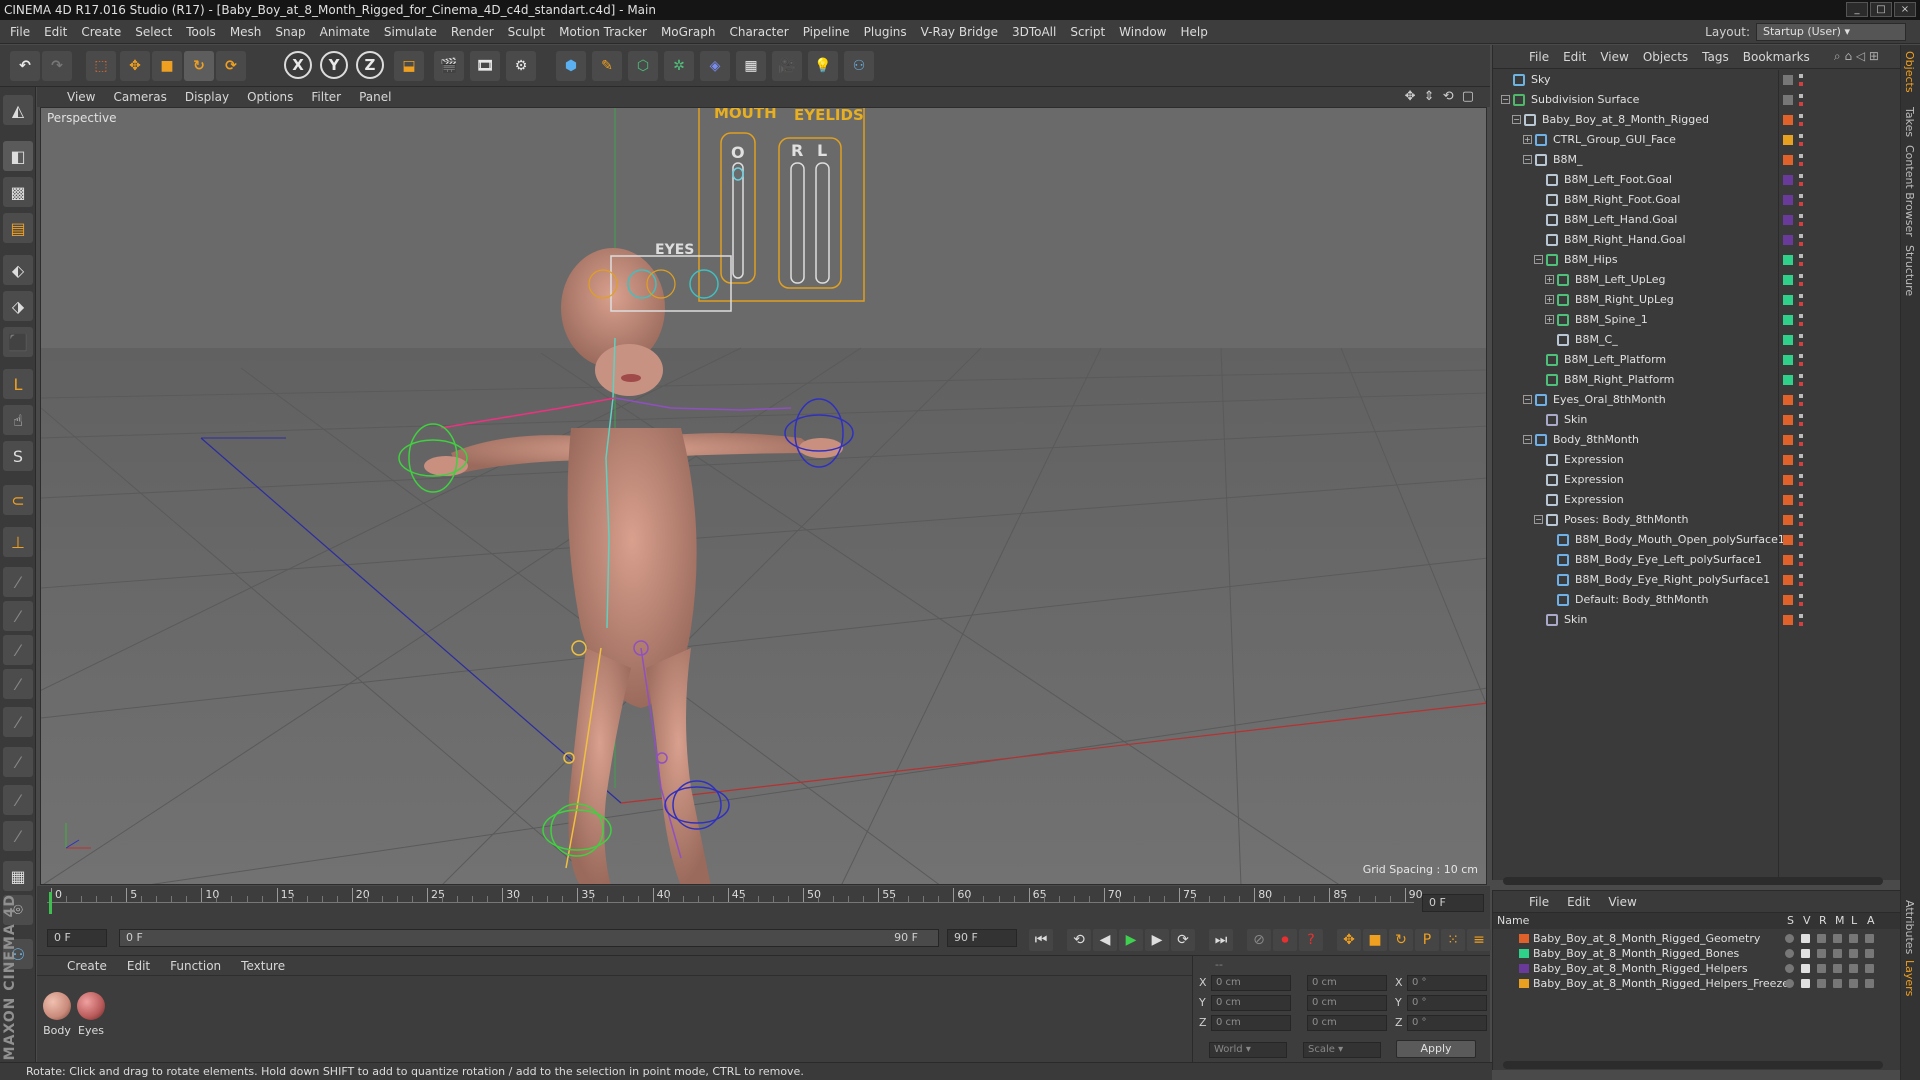  Describe the element at coordinates (1909, 270) in the screenshot. I see `side-tab-structure: Structure` at that location.